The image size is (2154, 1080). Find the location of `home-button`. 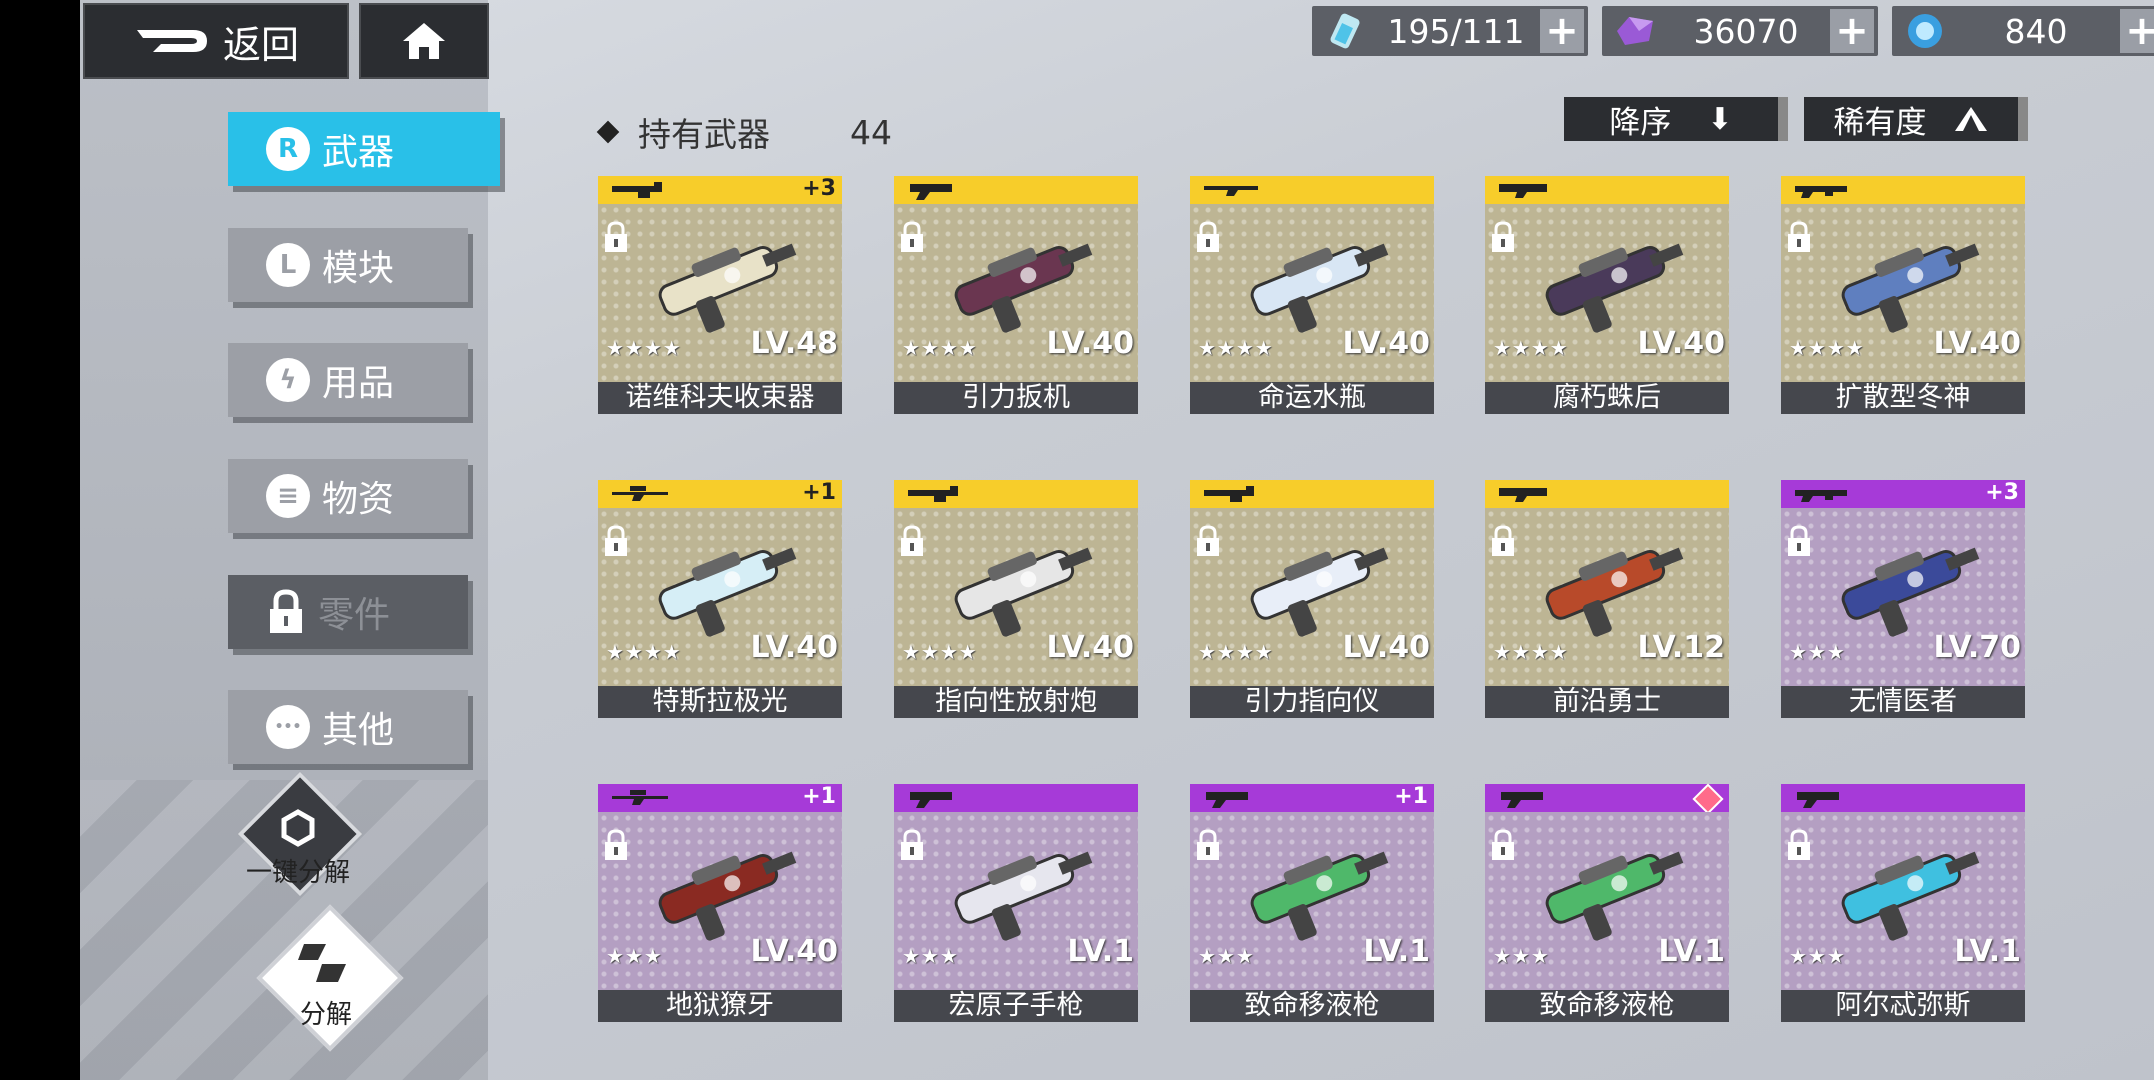

home-button is located at coordinates (424, 41).